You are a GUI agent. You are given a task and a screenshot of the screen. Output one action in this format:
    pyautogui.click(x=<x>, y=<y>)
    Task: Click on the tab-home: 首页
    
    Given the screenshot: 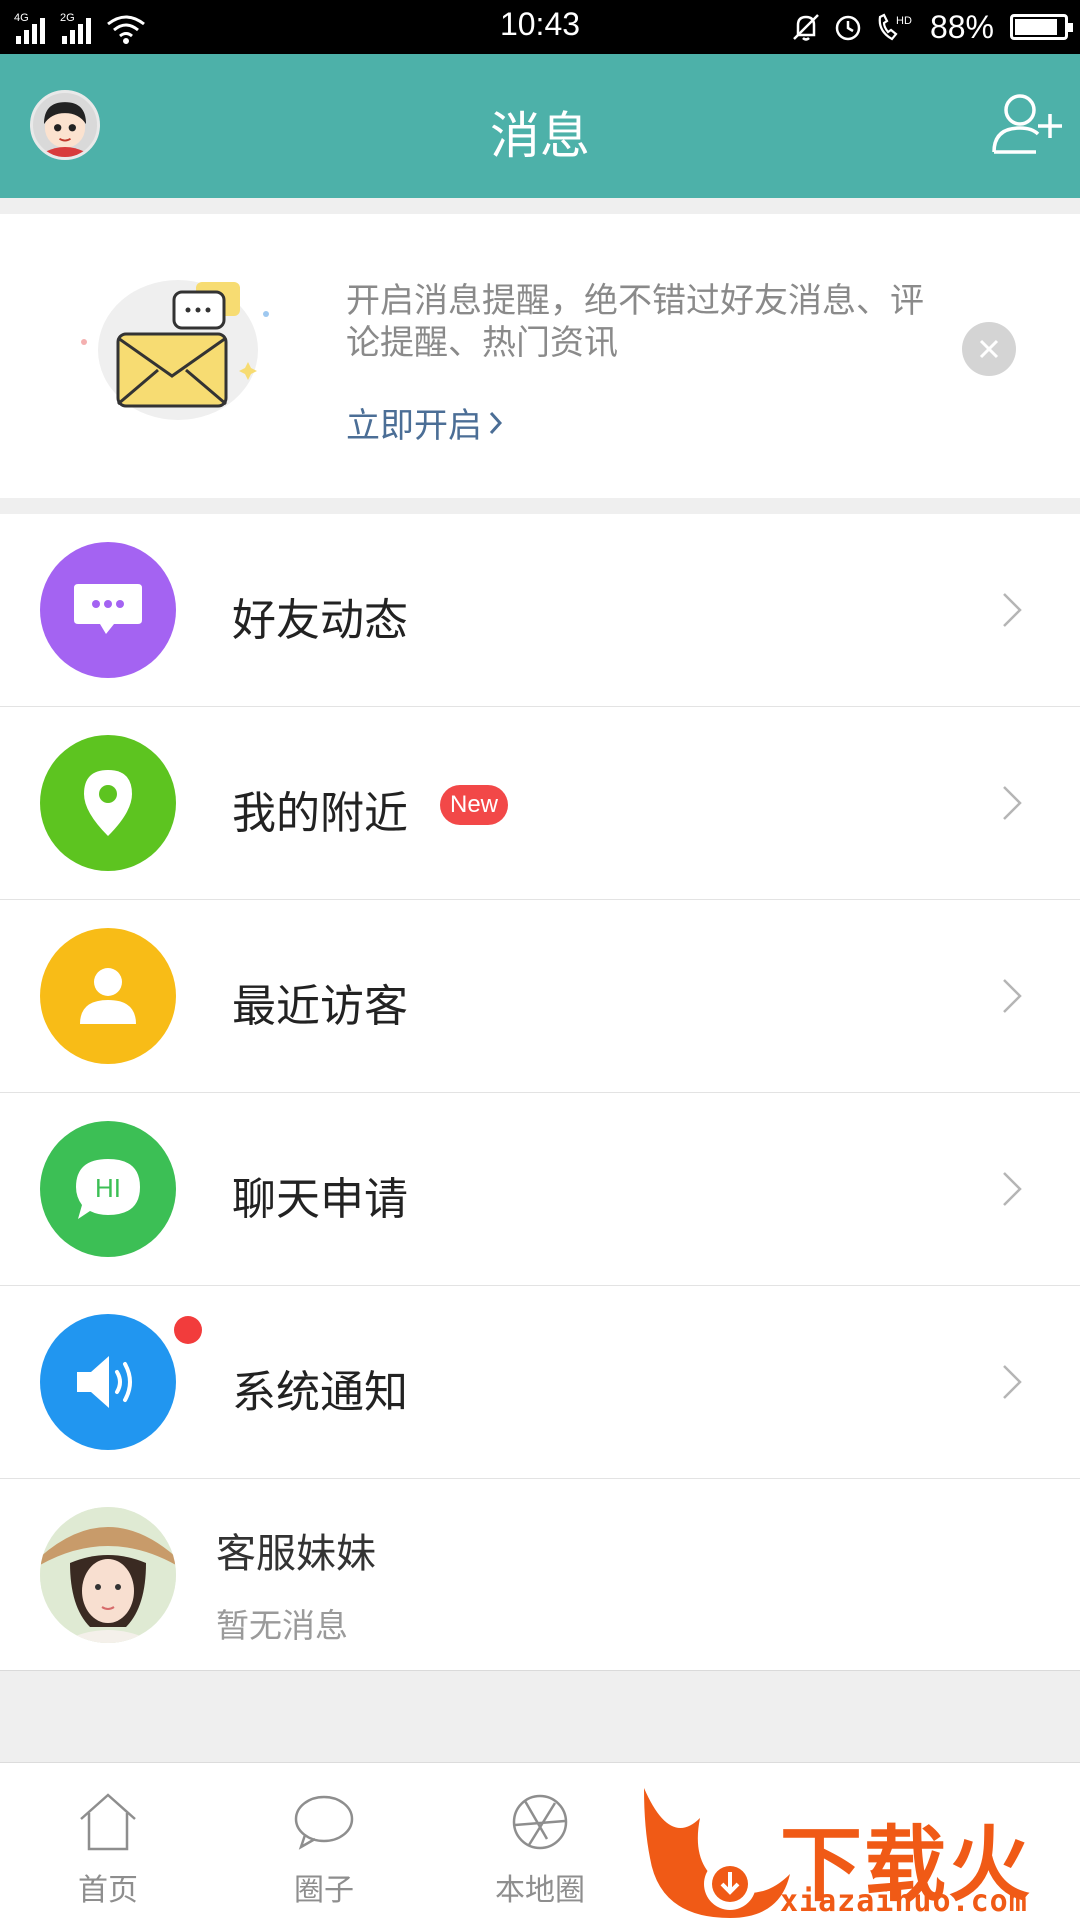 What is the action you would take?
    pyautogui.click(x=108, y=1849)
    